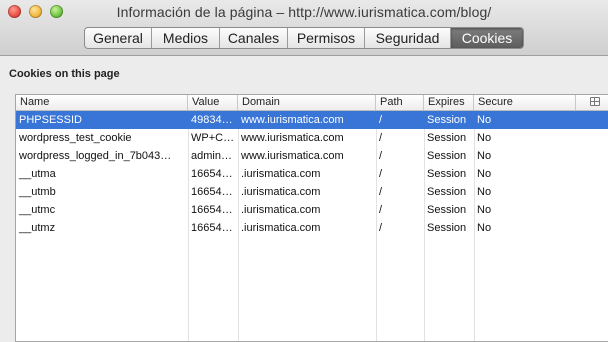 This screenshot has width=608, height=342. What do you see at coordinates (307, 102) in the screenshot?
I see `column-header-domain: Domain` at bounding box center [307, 102].